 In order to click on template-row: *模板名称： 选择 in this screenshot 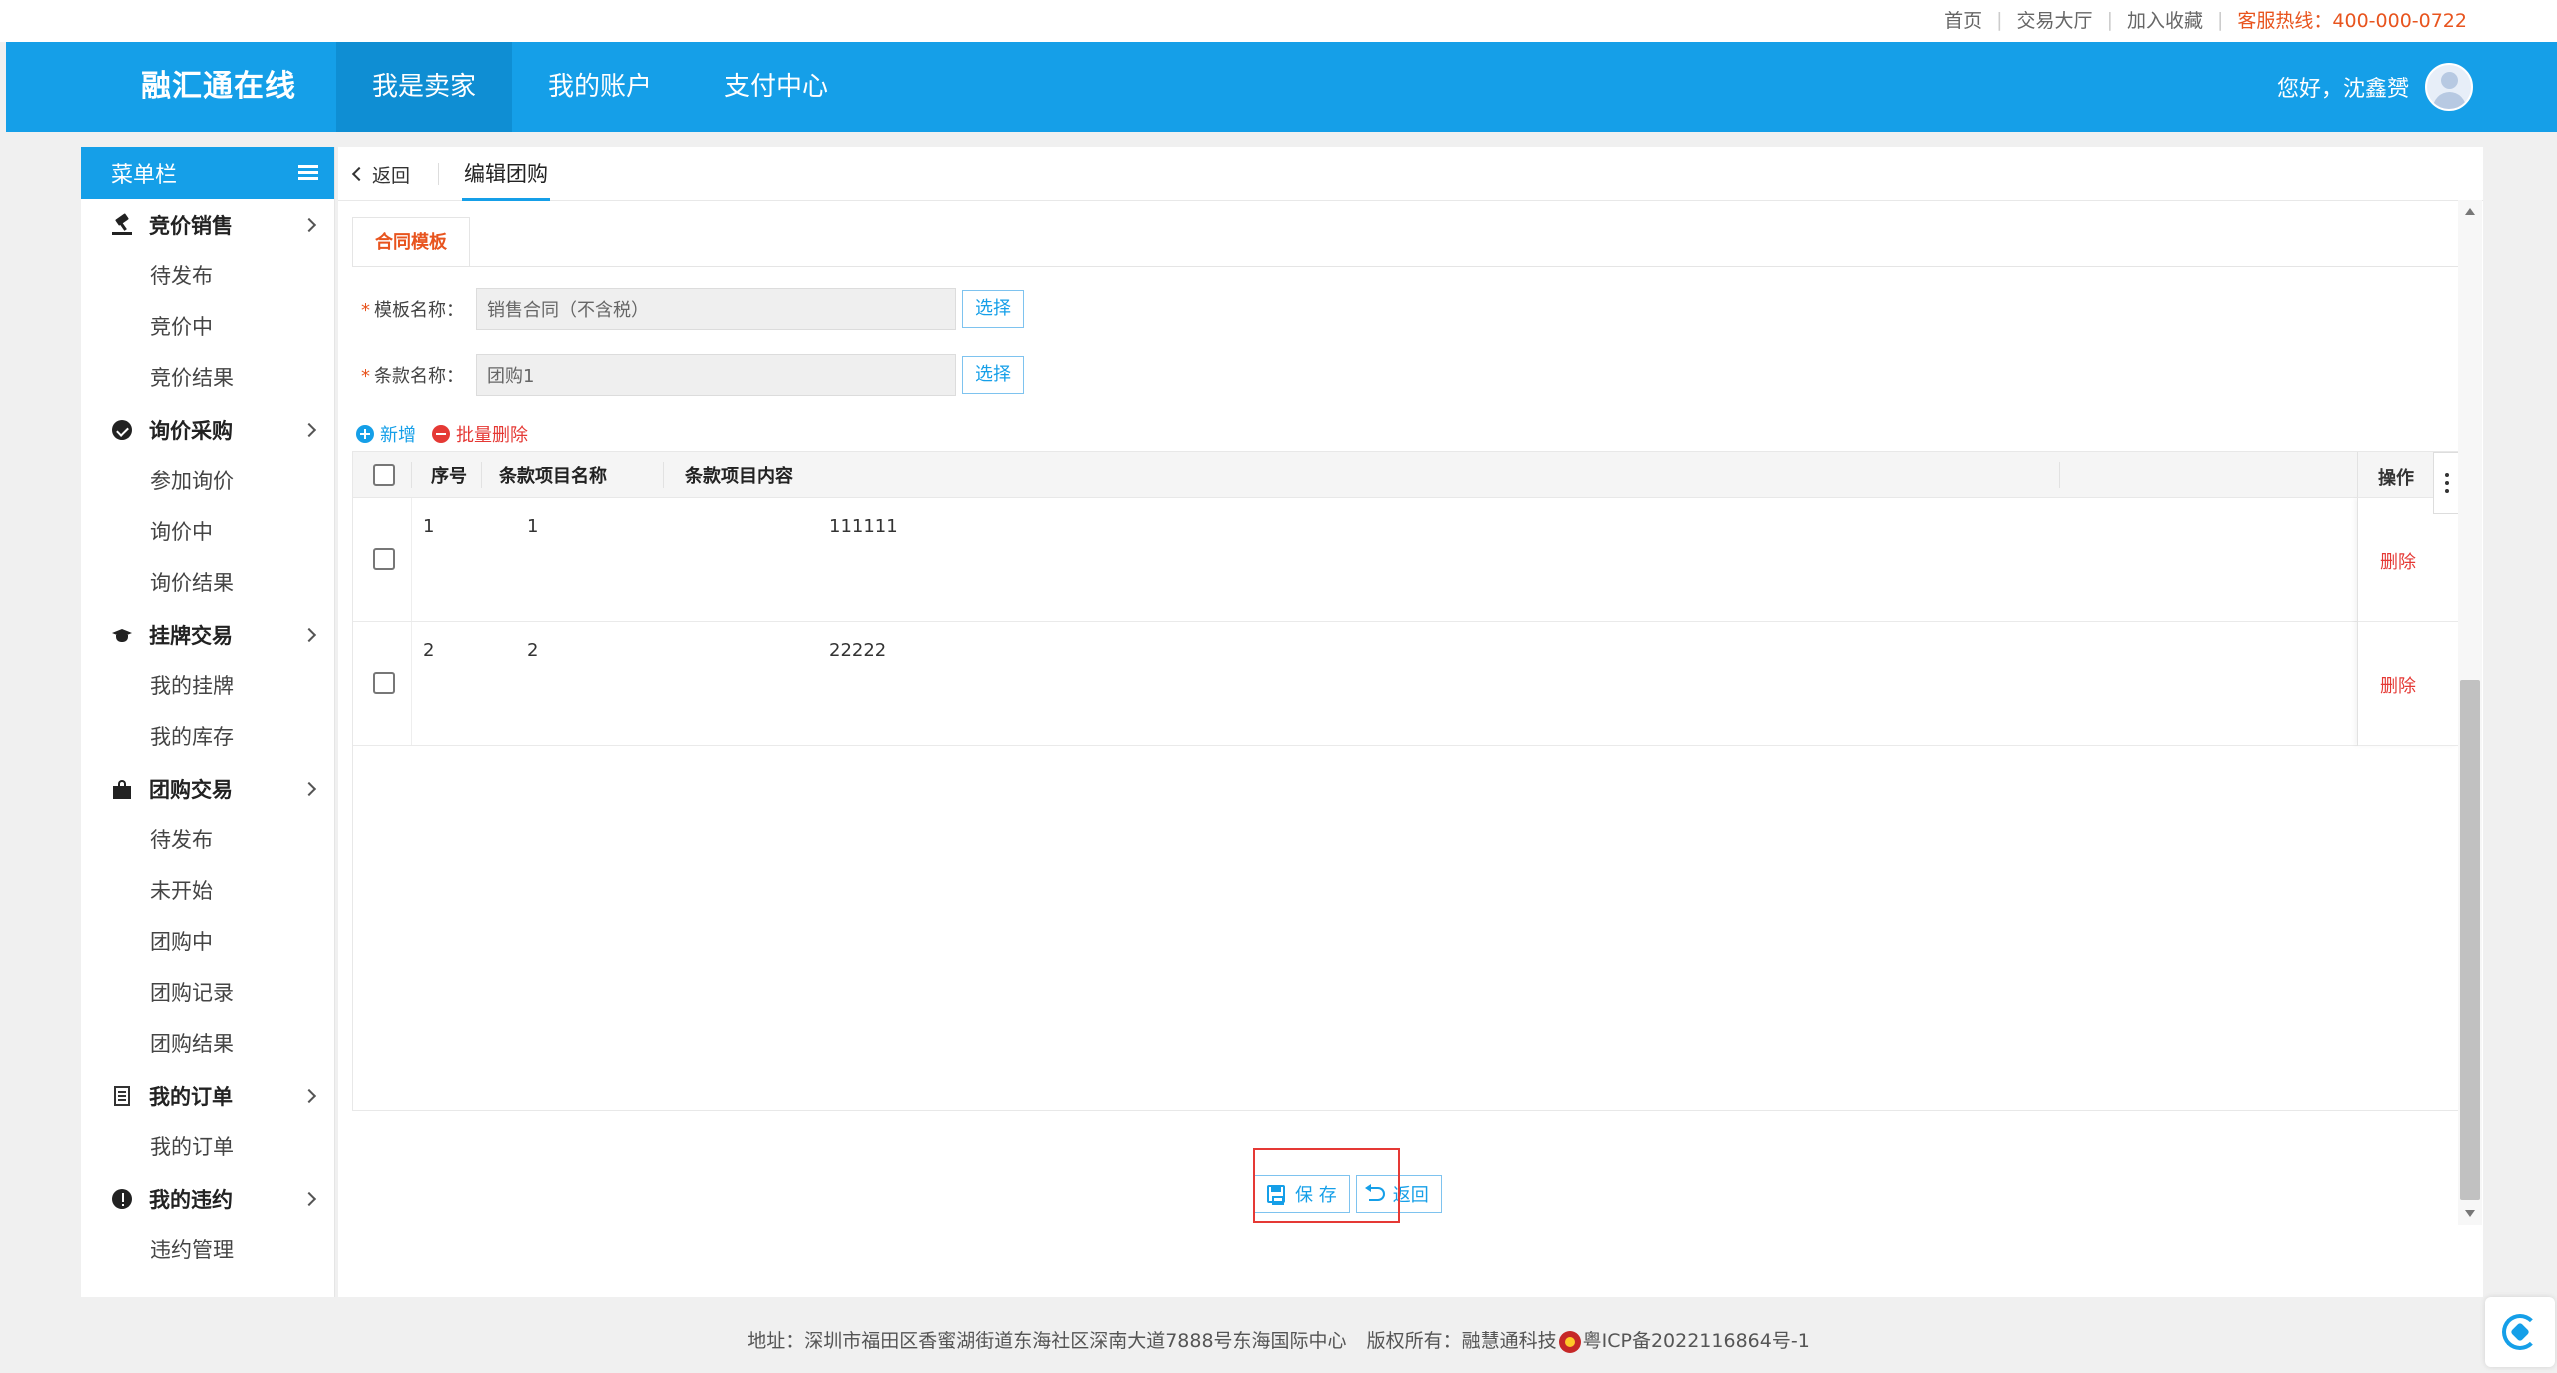, I will do `click(681, 309)`.